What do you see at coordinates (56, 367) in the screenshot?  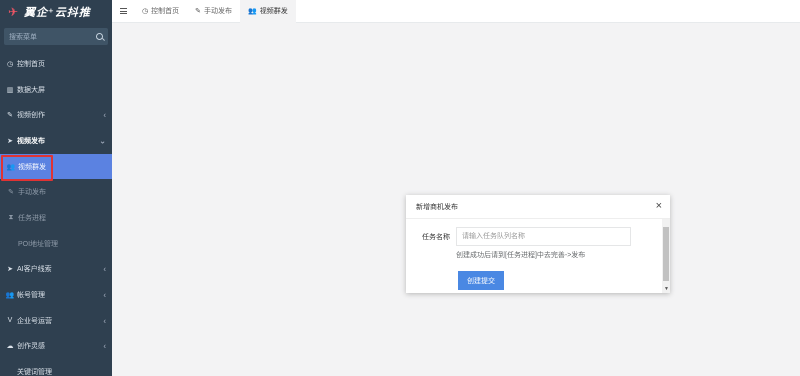 I see `sidebar-item-keyword-management: 关键词管理` at bounding box center [56, 367].